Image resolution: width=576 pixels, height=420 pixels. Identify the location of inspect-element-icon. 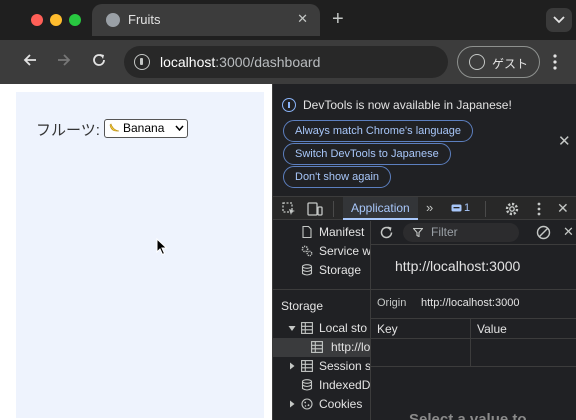
(289, 209).